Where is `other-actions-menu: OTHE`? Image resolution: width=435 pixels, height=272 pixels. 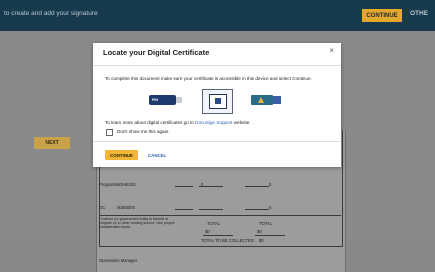
other-actions-menu: OTHE is located at coordinates (419, 13).